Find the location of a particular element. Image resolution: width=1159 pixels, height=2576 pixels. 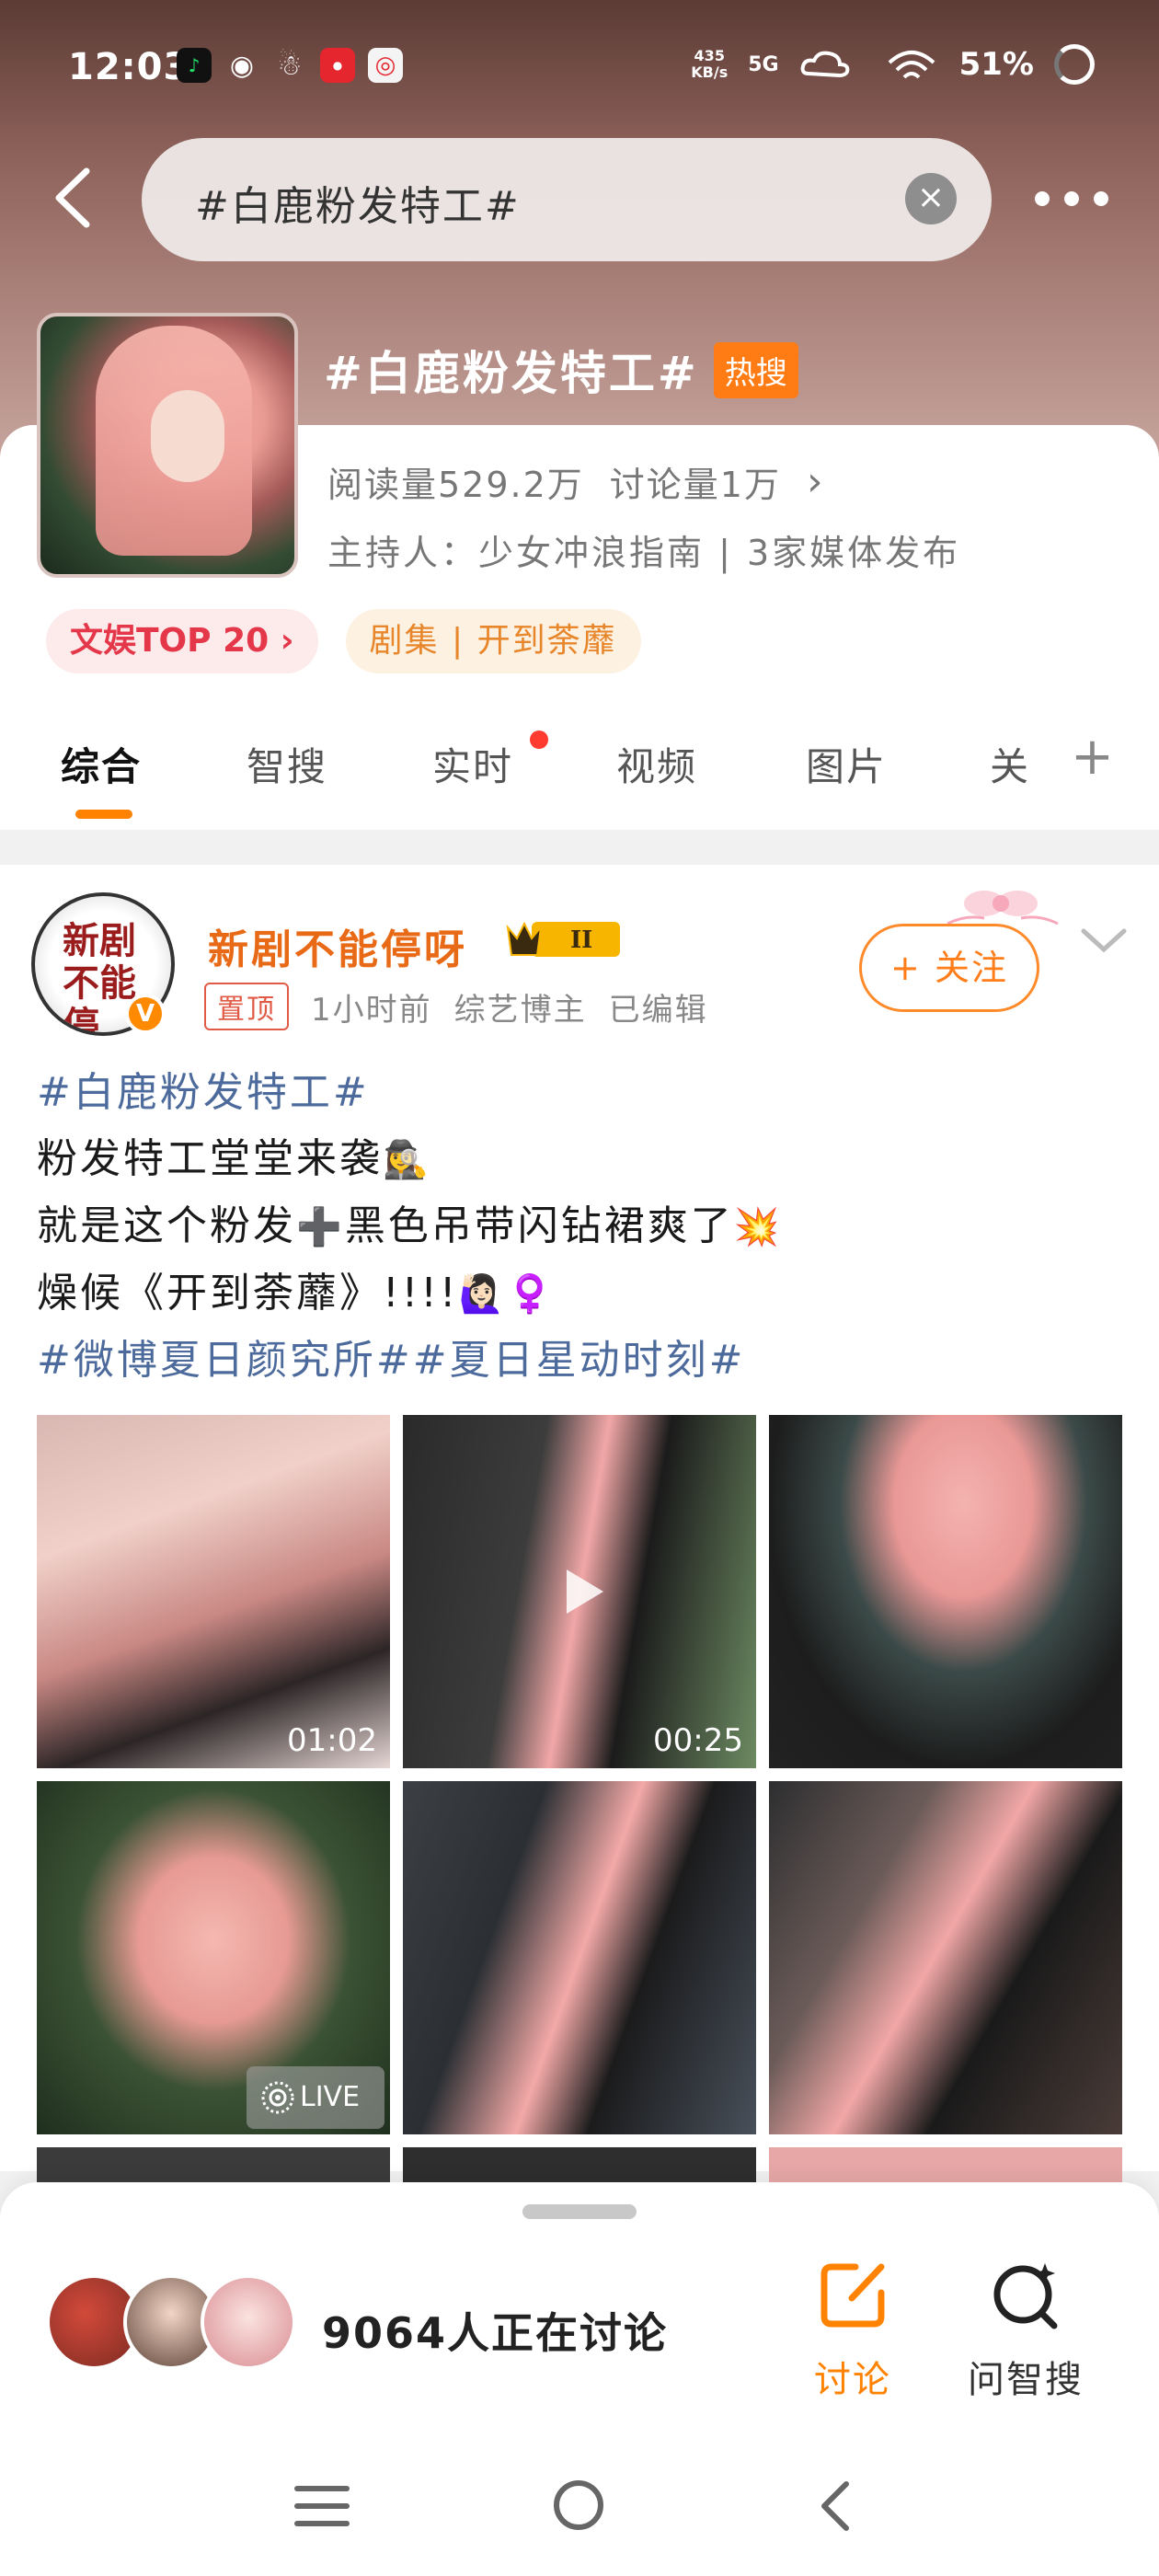

hashtag-link: #白鹿粉发特工# is located at coordinates (203, 1092).